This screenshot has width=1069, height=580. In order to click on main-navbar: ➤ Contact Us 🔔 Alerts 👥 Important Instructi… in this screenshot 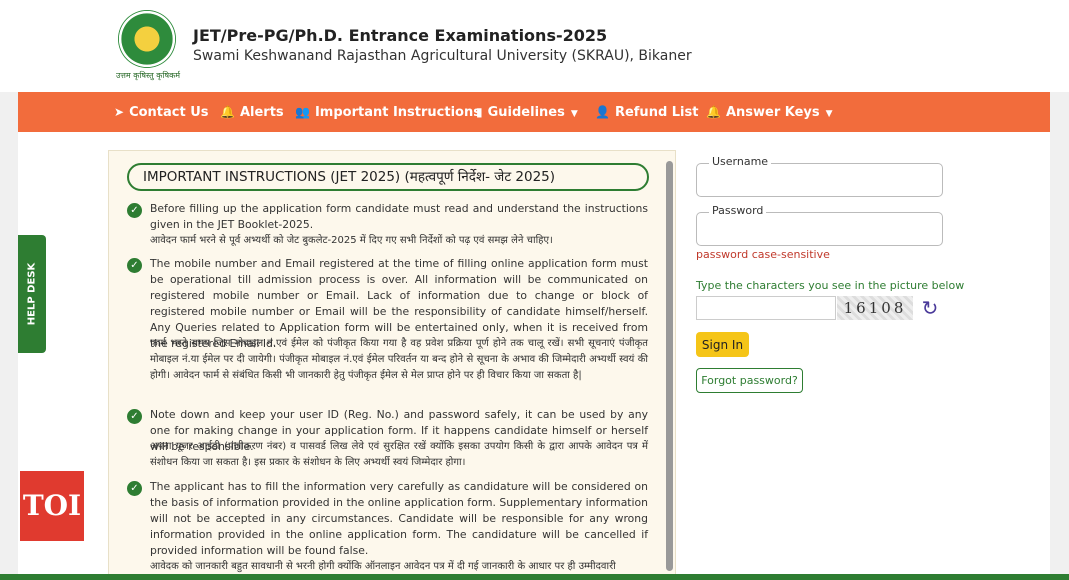, I will do `click(534, 112)`.